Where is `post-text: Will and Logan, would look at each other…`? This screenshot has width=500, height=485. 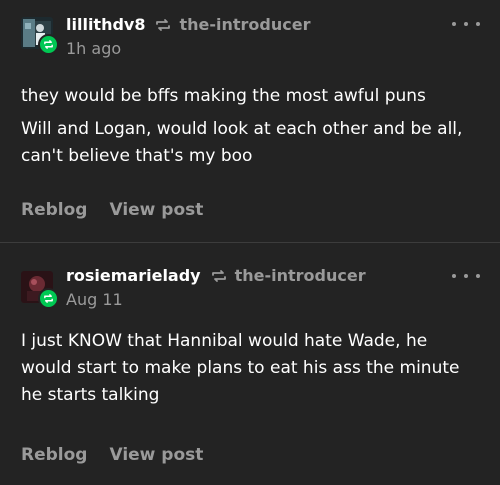 post-text: Will and Logan, would look at each other… is located at coordinates (242, 142).